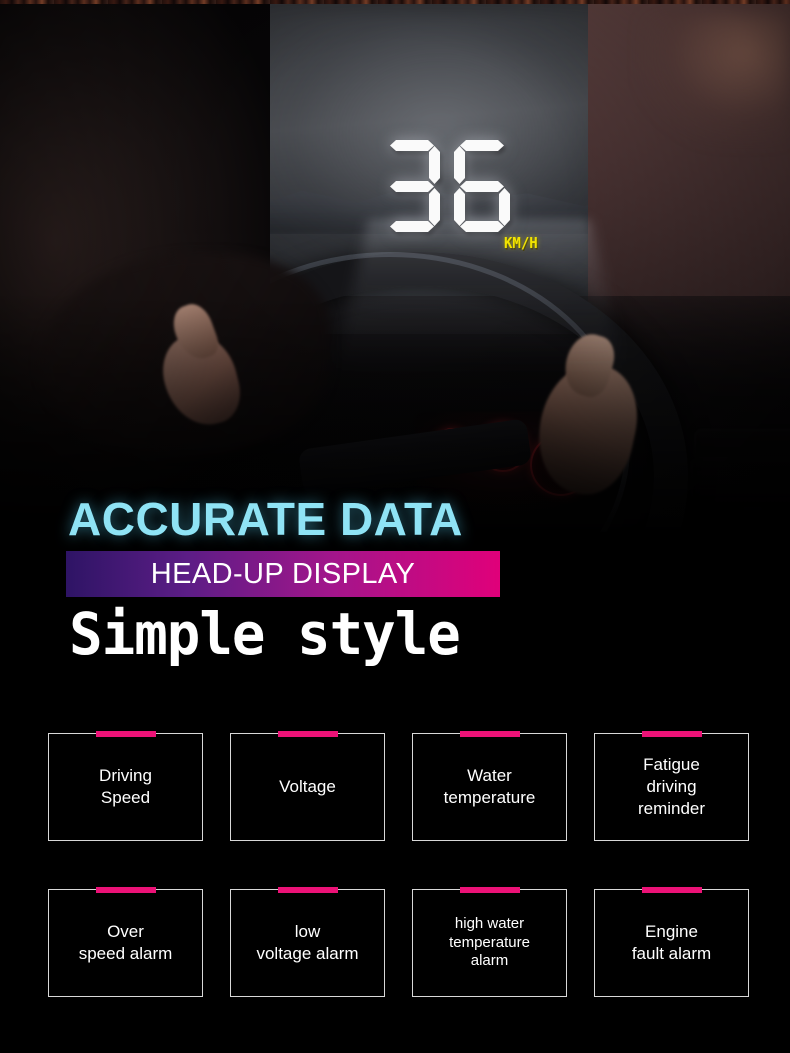 The width and height of the screenshot is (790, 1053). I want to click on feature-box-engine-fault-alarm: Engine fault alarm, so click(671, 942).